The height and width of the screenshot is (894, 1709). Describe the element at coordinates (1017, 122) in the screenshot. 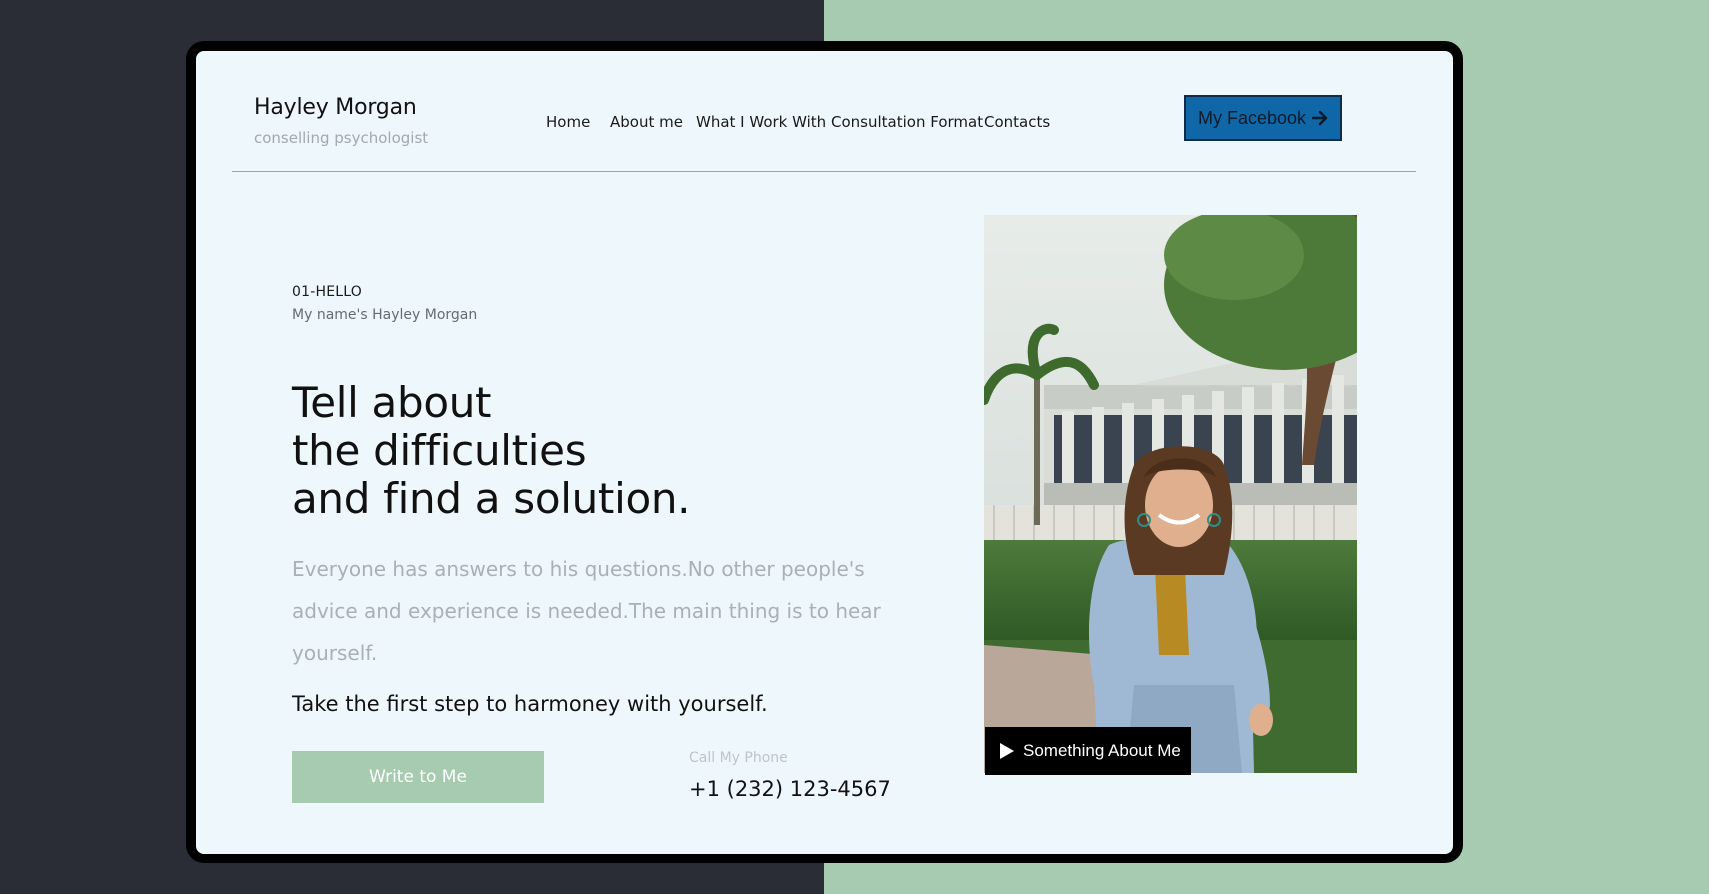

I see `nav-item-contacts: Contacts` at that location.